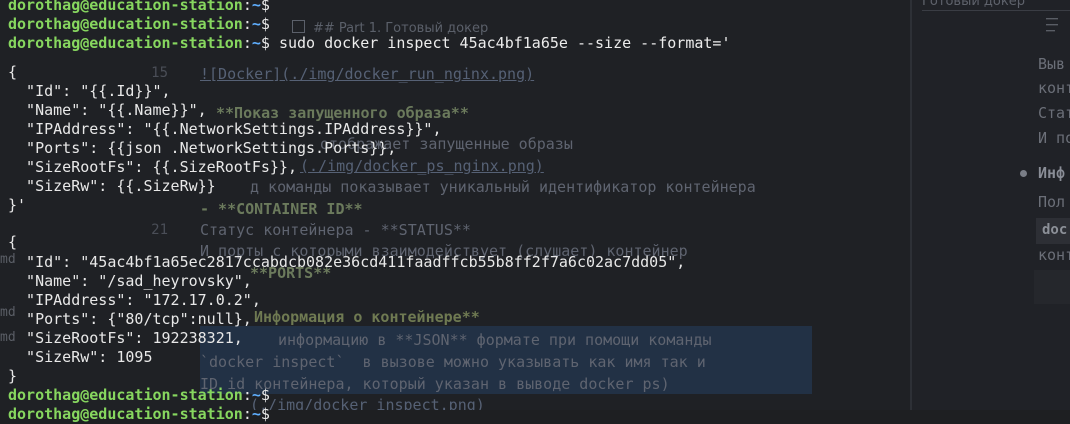 The image size is (1070, 424). What do you see at coordinates (996, 5) in the screenshot?
I see `preview-header: Готовый докер` at bounding box center [996, 5].